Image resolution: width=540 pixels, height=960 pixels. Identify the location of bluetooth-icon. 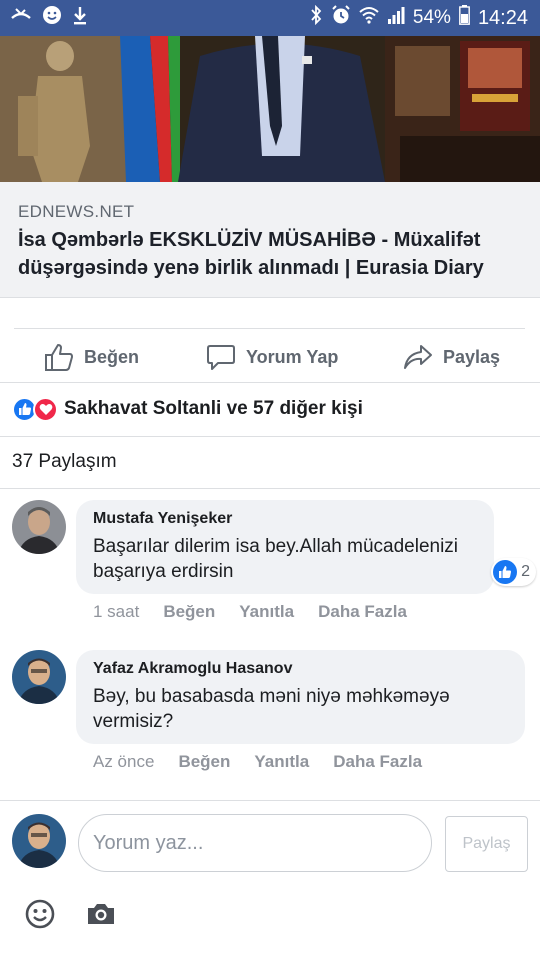
(316, 17).